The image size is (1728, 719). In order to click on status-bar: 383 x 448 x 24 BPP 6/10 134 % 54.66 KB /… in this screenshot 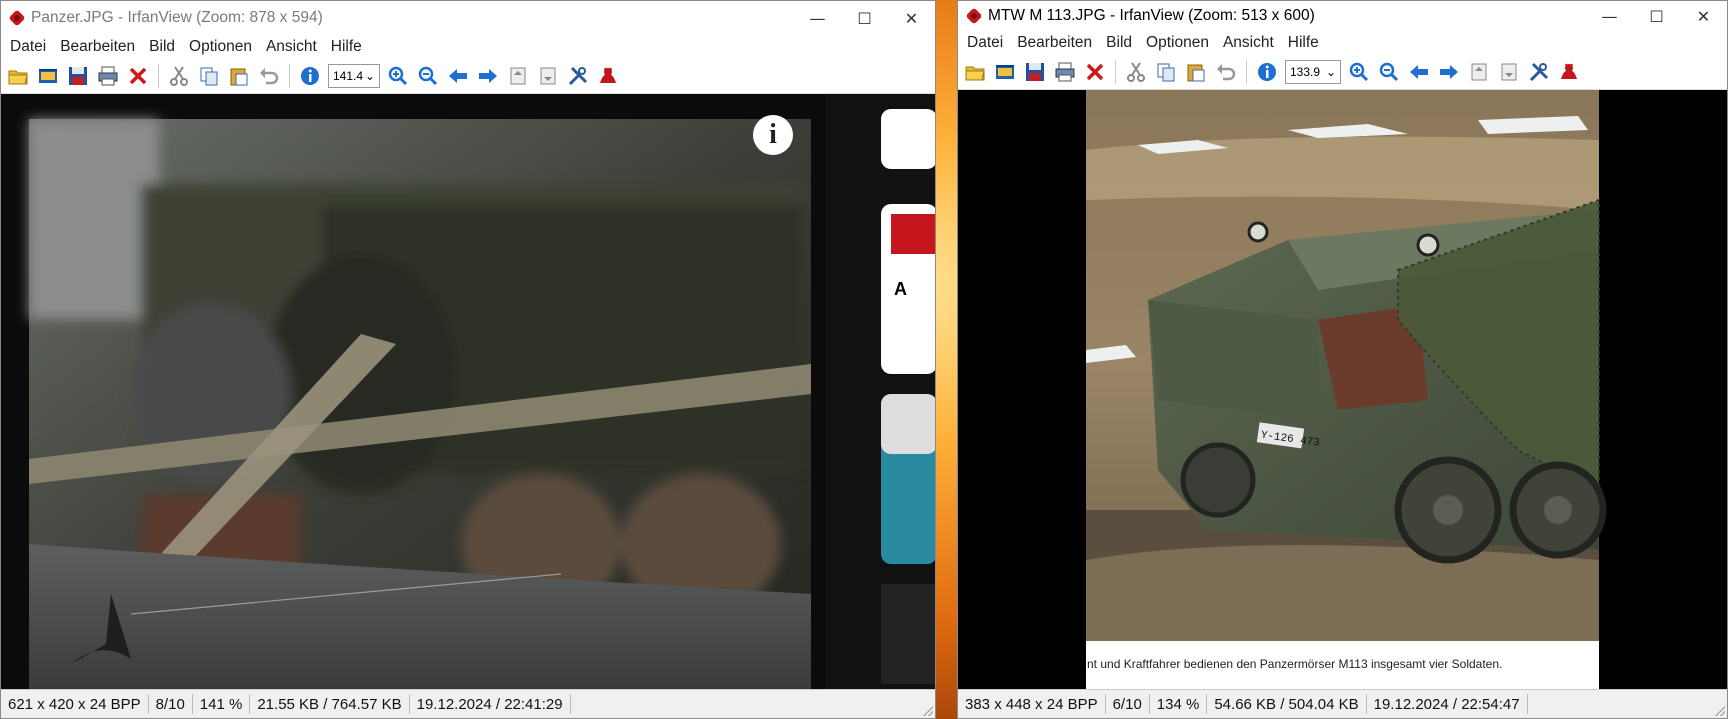, I will do `click(1342, 703)`.